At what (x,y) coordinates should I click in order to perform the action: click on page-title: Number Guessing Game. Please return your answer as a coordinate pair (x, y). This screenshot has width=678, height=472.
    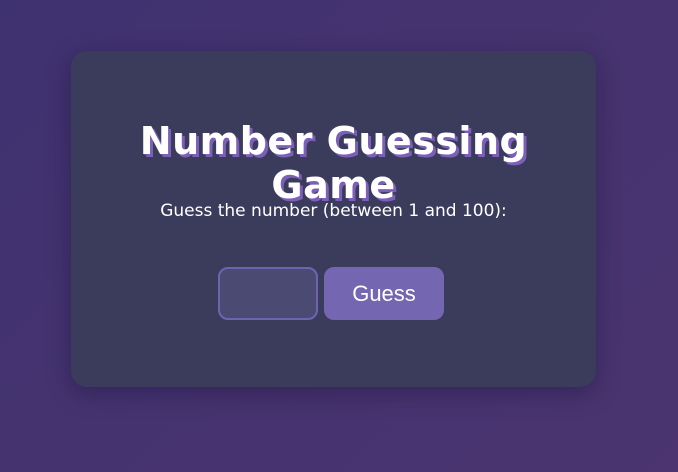
    Looking at the image, I should click on (333, 163).